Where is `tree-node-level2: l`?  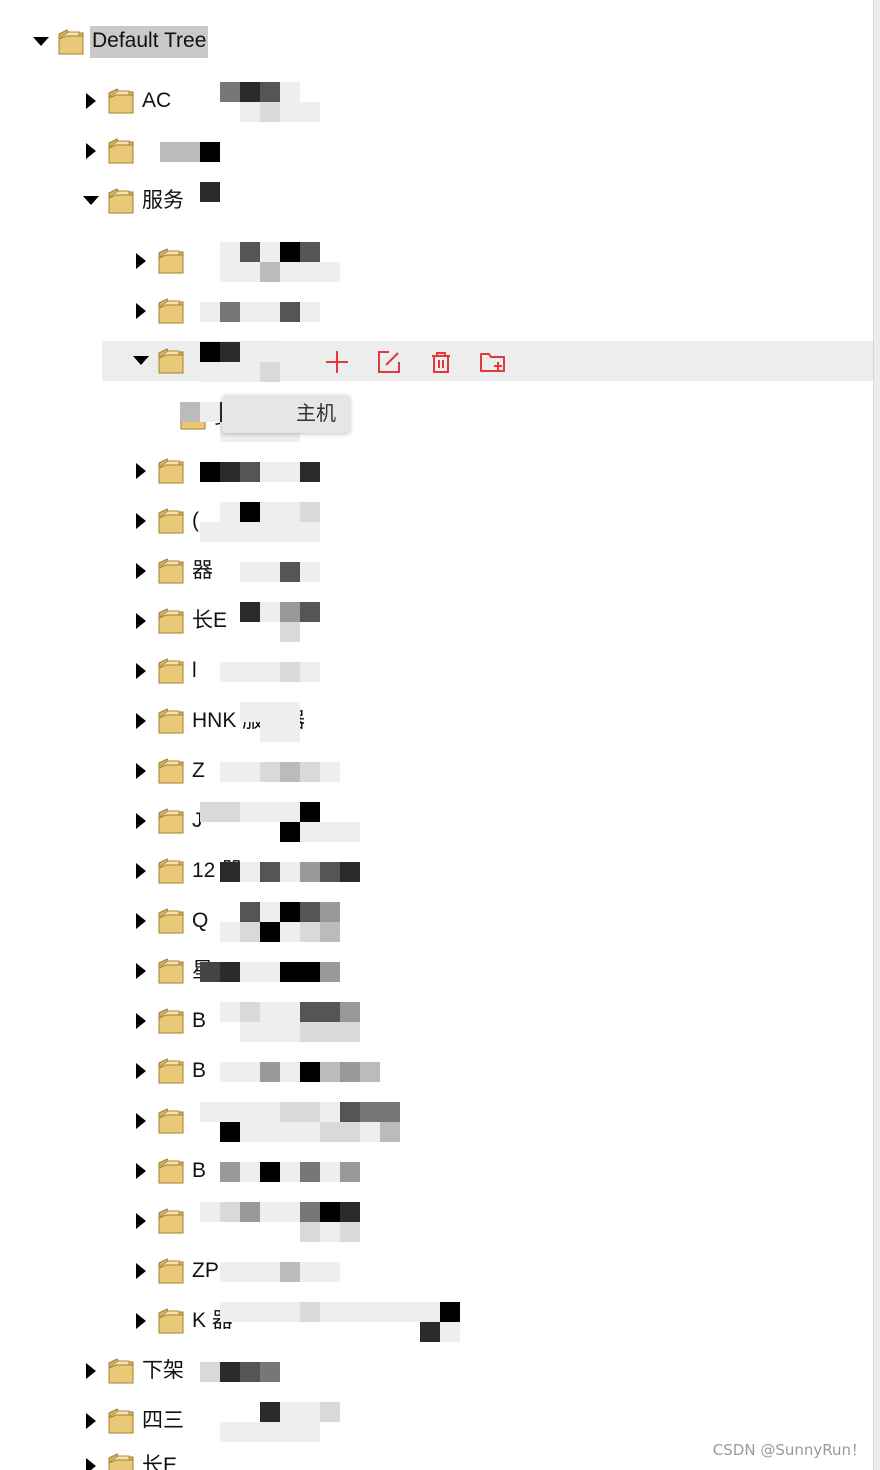
tree-node-level2: l is located at coordinates (163, 671).